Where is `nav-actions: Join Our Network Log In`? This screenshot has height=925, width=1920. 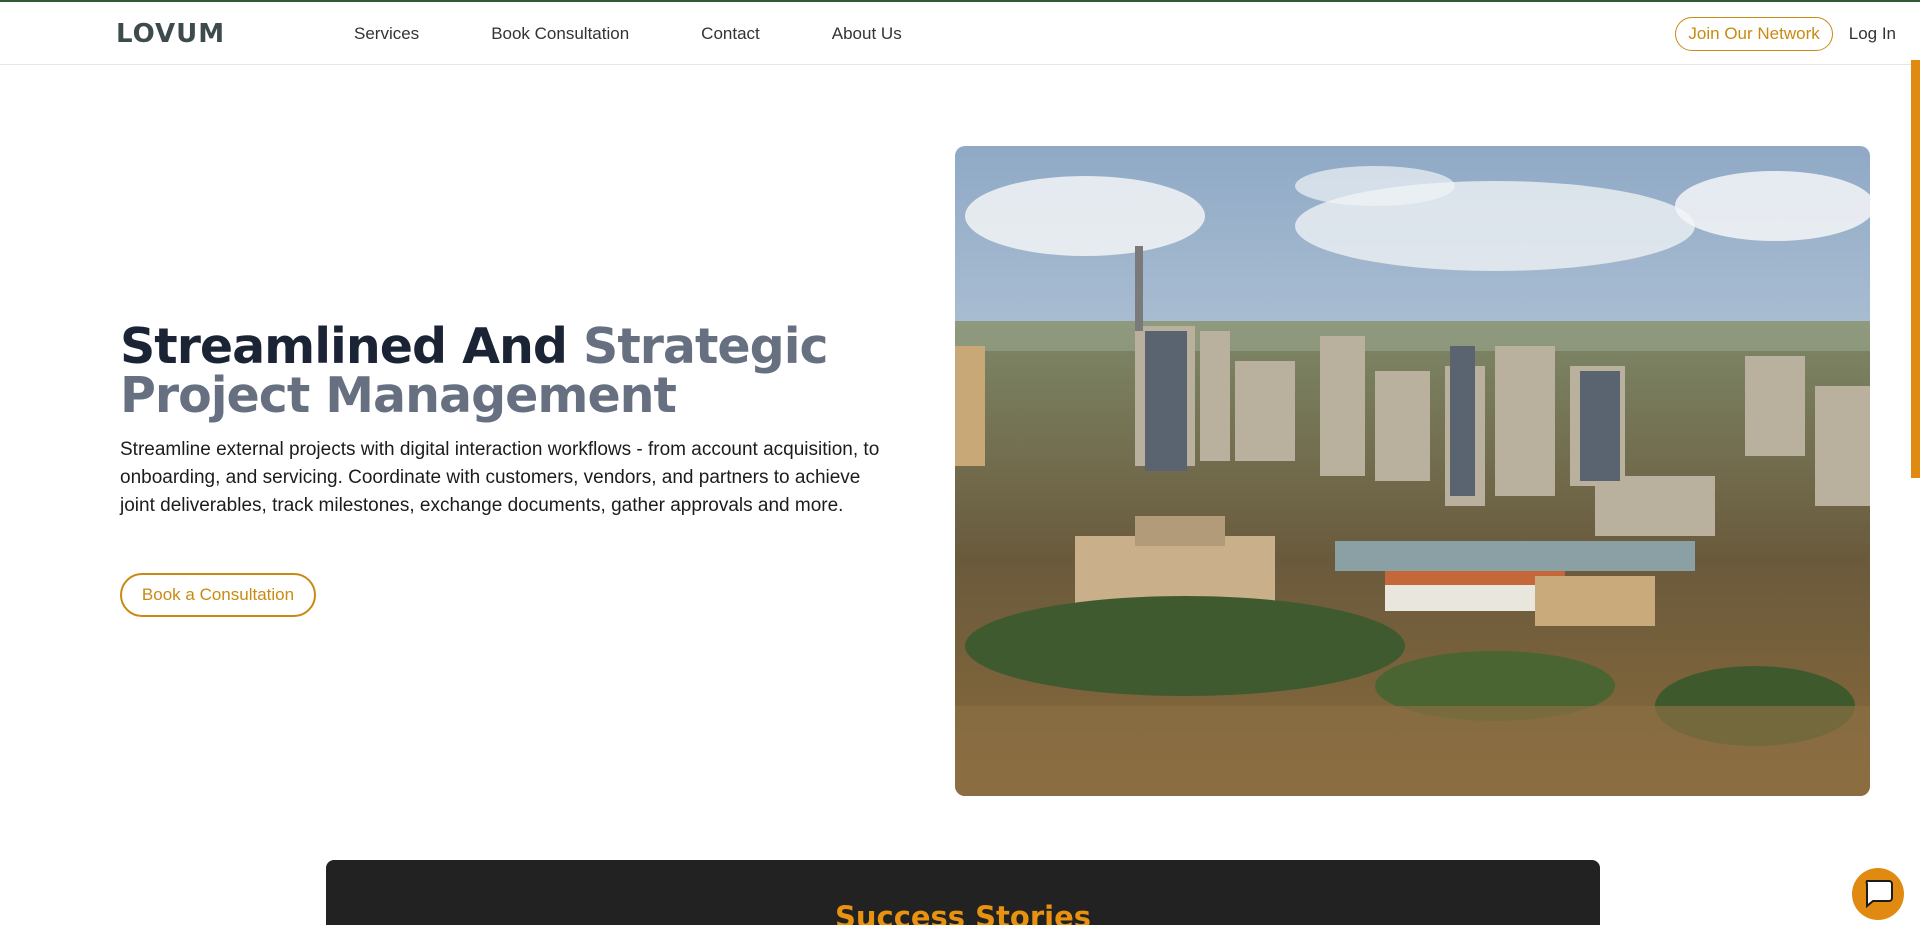
nav-actions: Join Our Network Log In is located at coordinates (1785, 34).